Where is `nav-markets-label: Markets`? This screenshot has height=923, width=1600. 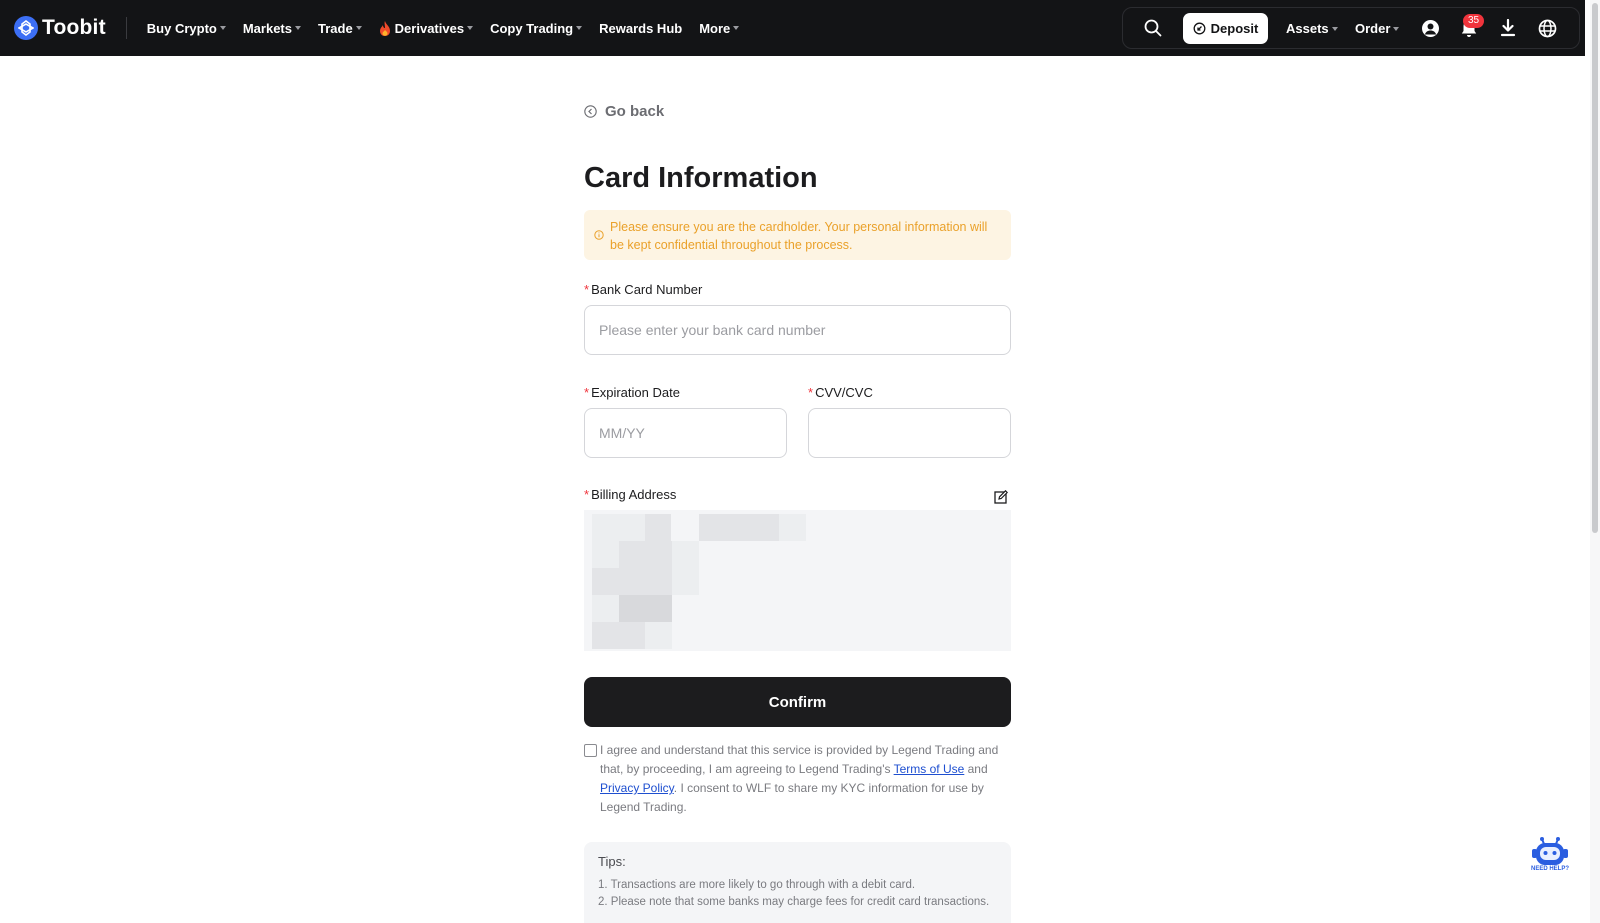 nav-markets-label: Markets is located at coordinates (267, 28).